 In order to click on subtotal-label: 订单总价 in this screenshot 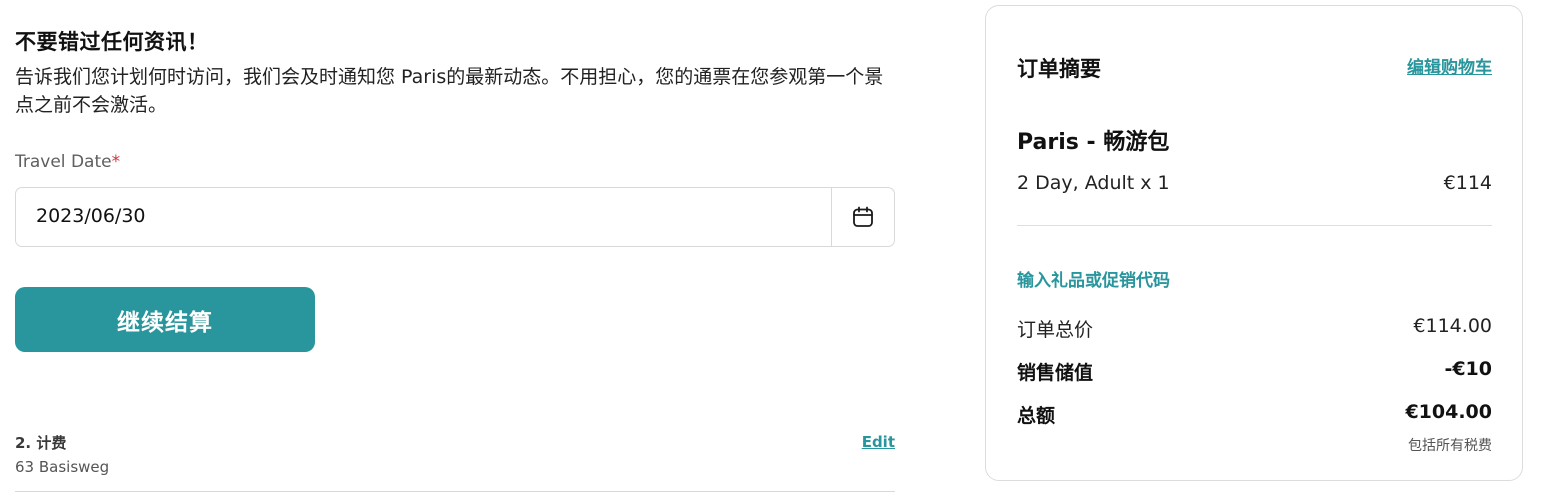, I will do `click(1055, 330)`.